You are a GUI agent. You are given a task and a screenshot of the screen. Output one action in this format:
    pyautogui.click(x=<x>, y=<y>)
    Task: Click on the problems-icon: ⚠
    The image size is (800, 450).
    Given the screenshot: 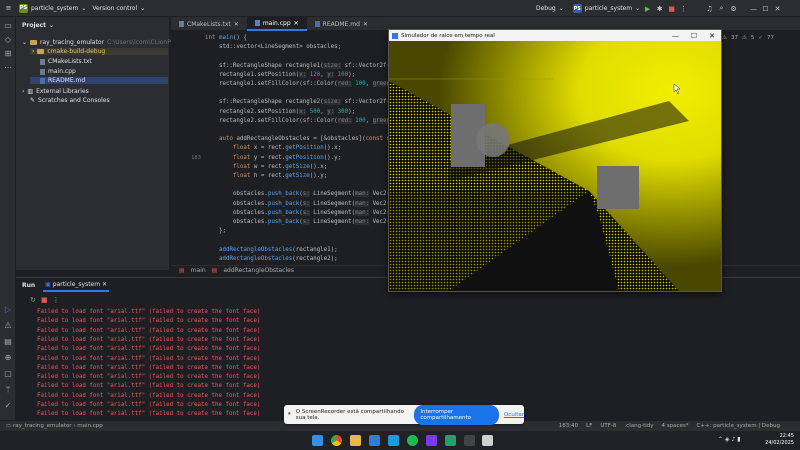 What is the action you would take?
    pyautogui.click(x=8, y=326)
    